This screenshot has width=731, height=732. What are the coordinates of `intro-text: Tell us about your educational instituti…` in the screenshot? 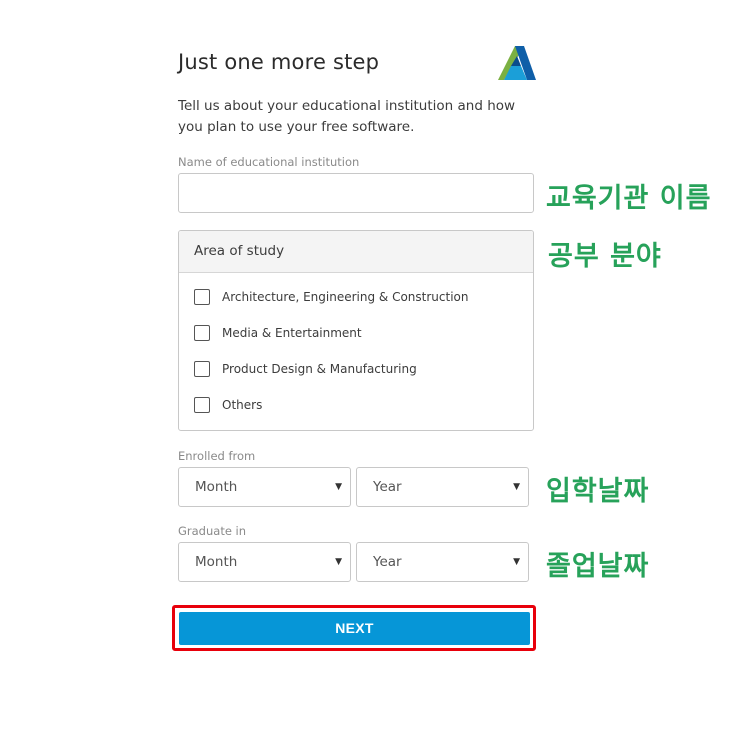 It's located at (347, 116).